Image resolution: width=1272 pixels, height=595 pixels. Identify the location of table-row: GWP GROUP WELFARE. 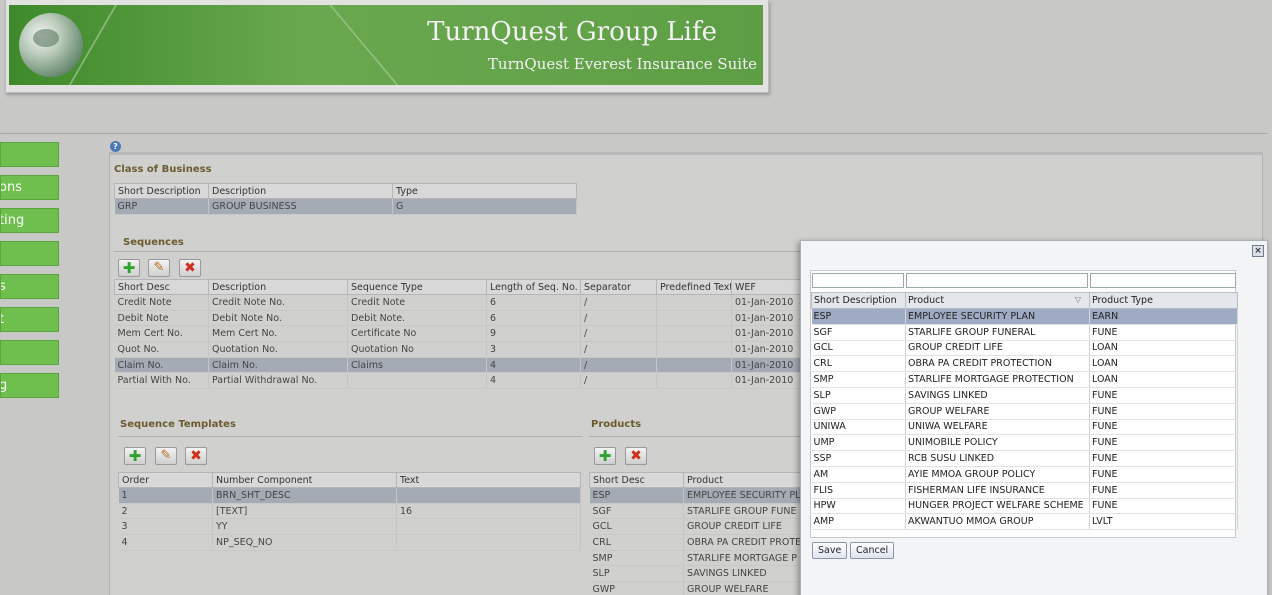
(695, 588).